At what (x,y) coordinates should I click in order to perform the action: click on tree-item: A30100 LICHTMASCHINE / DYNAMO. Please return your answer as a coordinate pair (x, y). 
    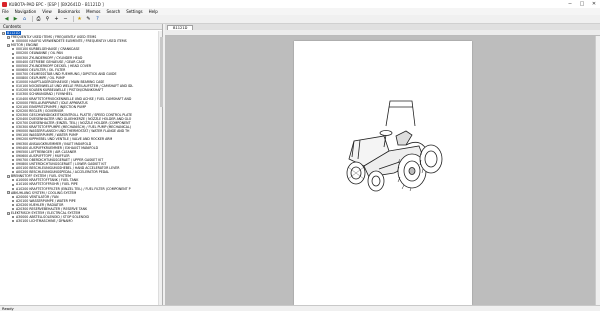
    Looking at the image, I should click on (79, 221).